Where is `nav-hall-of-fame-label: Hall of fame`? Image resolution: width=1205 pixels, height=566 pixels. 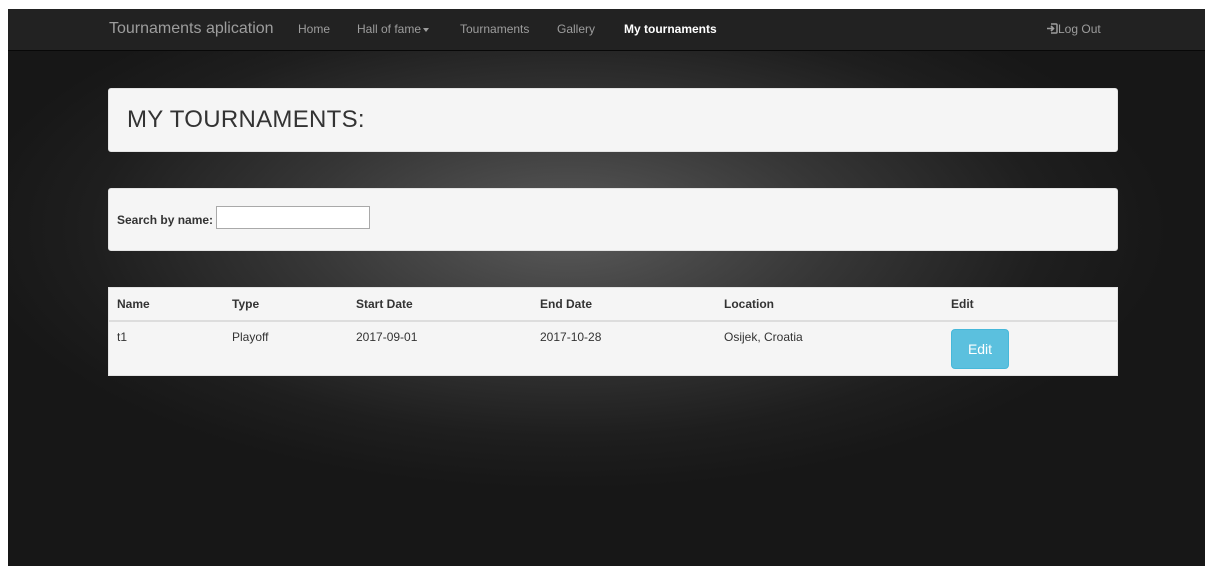 nav-hall-of-fame-label: Hall of fame is located at coordinates (389, 29).